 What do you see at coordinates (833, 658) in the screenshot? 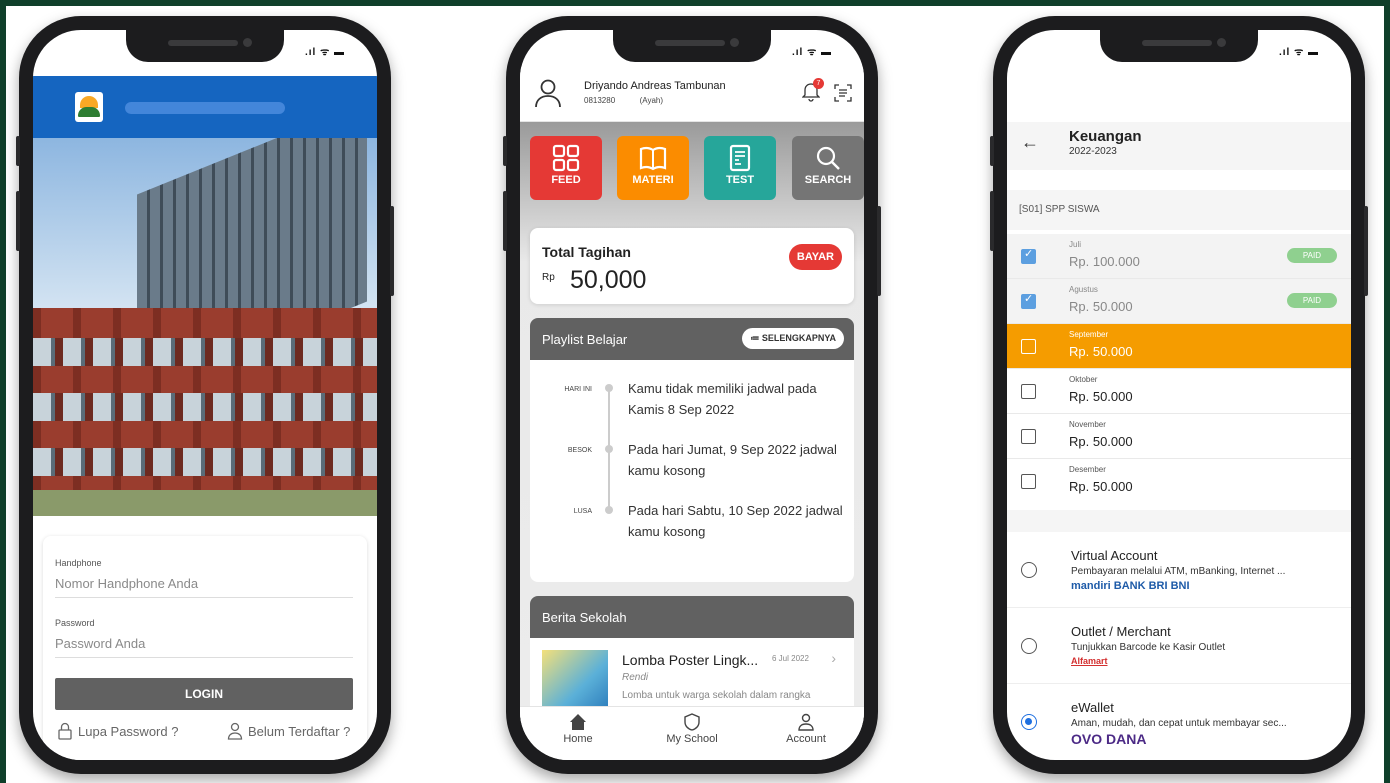
I see `chevron-right-icon: ›` at bounding box center [833, 658].